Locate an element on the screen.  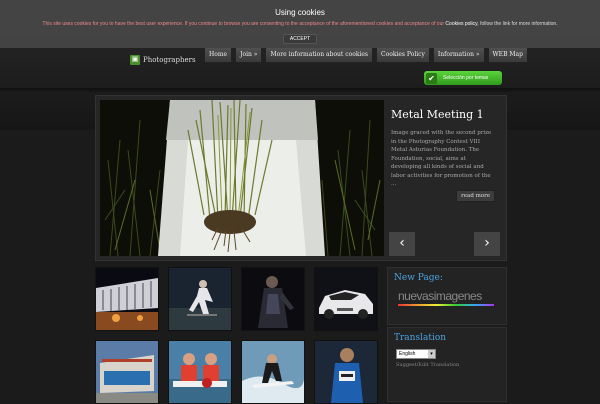
thumbnail-white-car is located at coordinates (346, 299).